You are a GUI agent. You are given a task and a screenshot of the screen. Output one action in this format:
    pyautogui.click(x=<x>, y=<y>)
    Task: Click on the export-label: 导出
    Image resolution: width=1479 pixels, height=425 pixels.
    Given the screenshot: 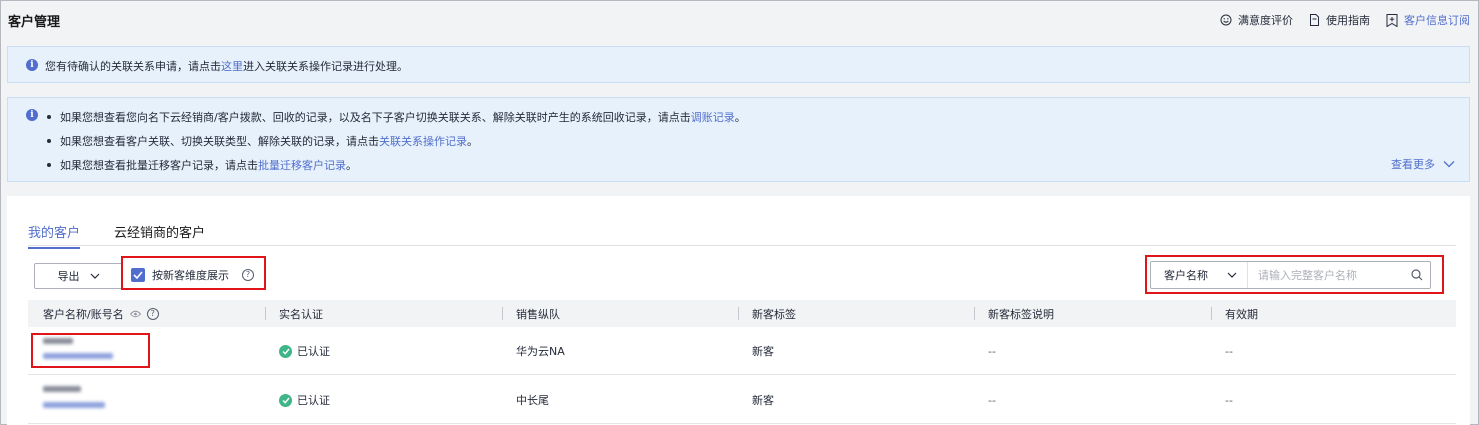 What is the action you would take?
    pyautogui.click(x=68, y=276)
    